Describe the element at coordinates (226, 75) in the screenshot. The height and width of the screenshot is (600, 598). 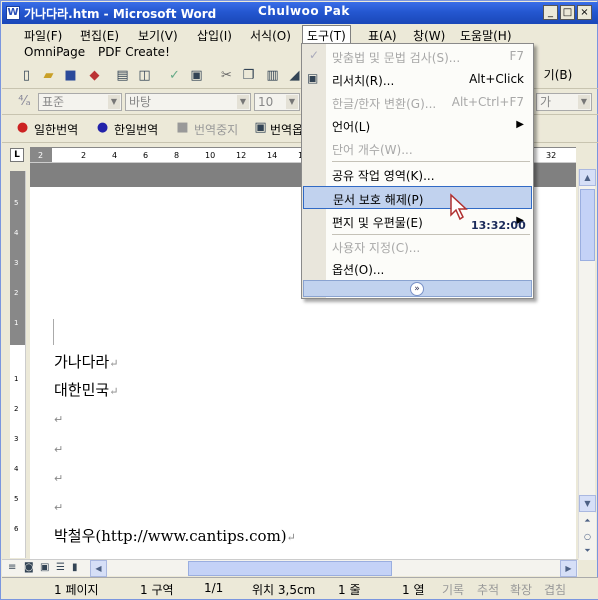
I see `cut-icon: ✂` at that location.